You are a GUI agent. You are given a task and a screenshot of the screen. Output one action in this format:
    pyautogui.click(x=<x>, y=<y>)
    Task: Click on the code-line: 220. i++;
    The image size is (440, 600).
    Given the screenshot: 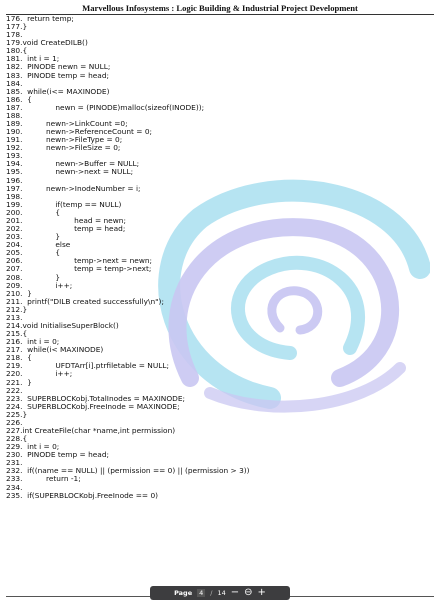 What is the action you would take?
    pyautogui.click(x=39, y=374)
    